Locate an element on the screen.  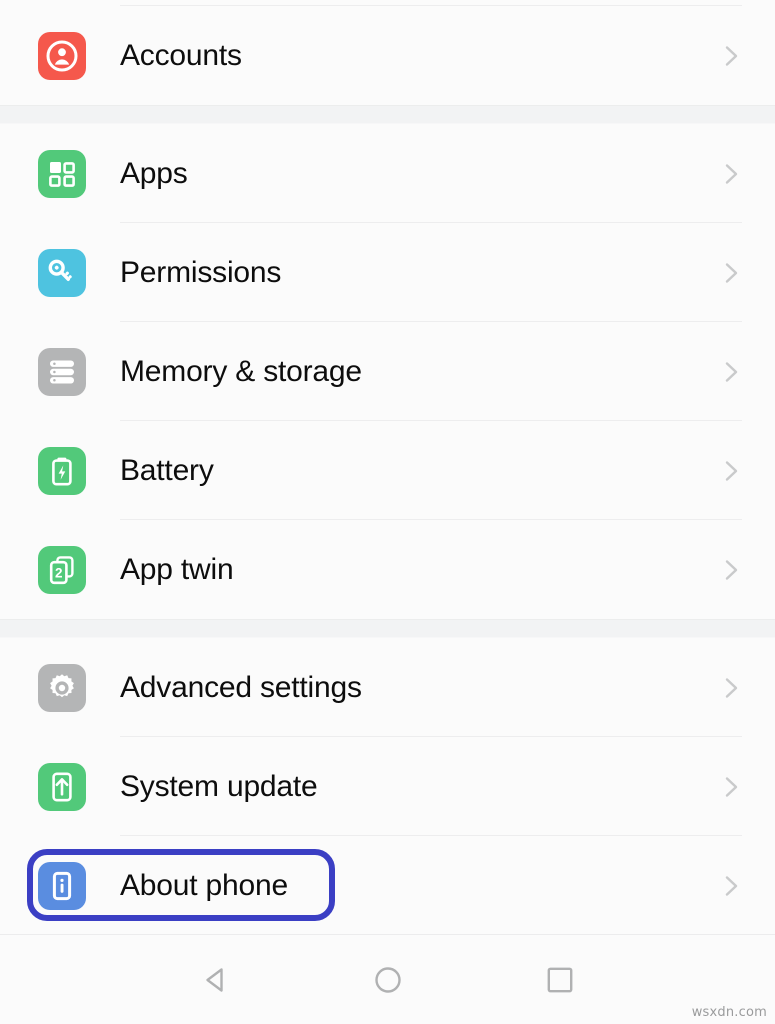
list-item-memory-storage: Memory & storage is located at coordinates (387, 371).